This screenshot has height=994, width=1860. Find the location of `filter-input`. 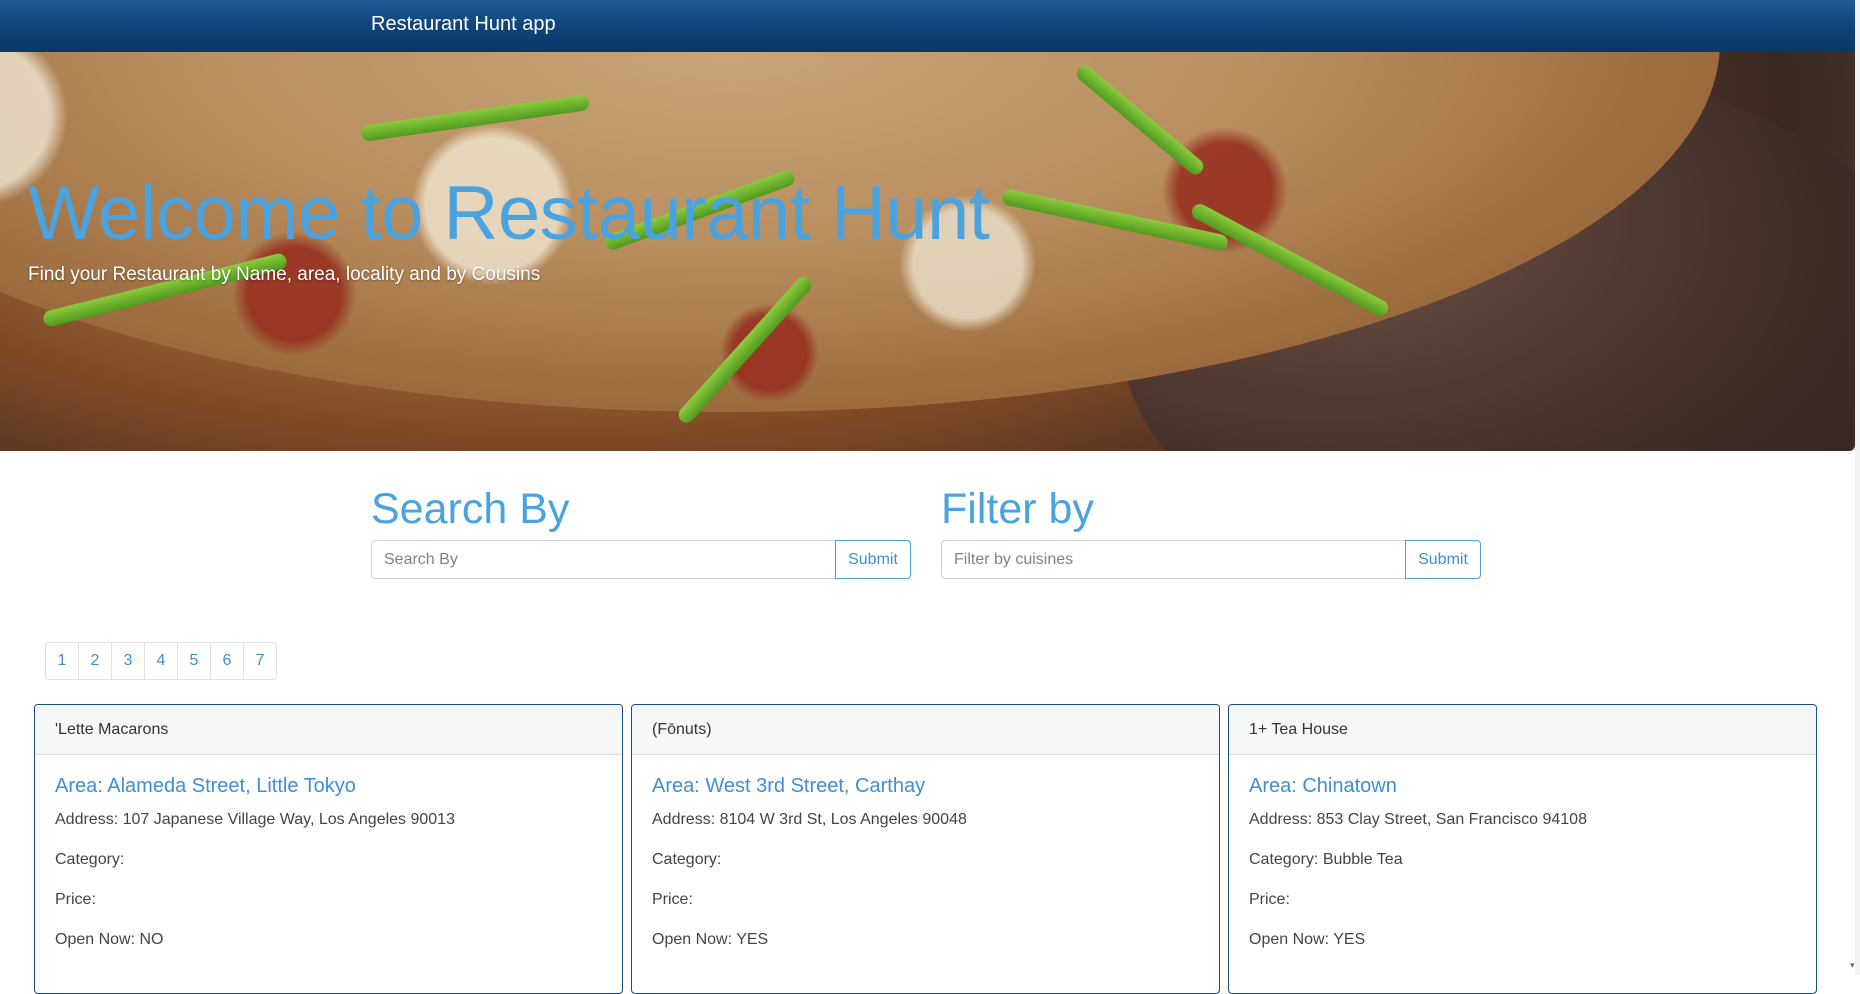

filter-input is located at coordinates (1173, 559).